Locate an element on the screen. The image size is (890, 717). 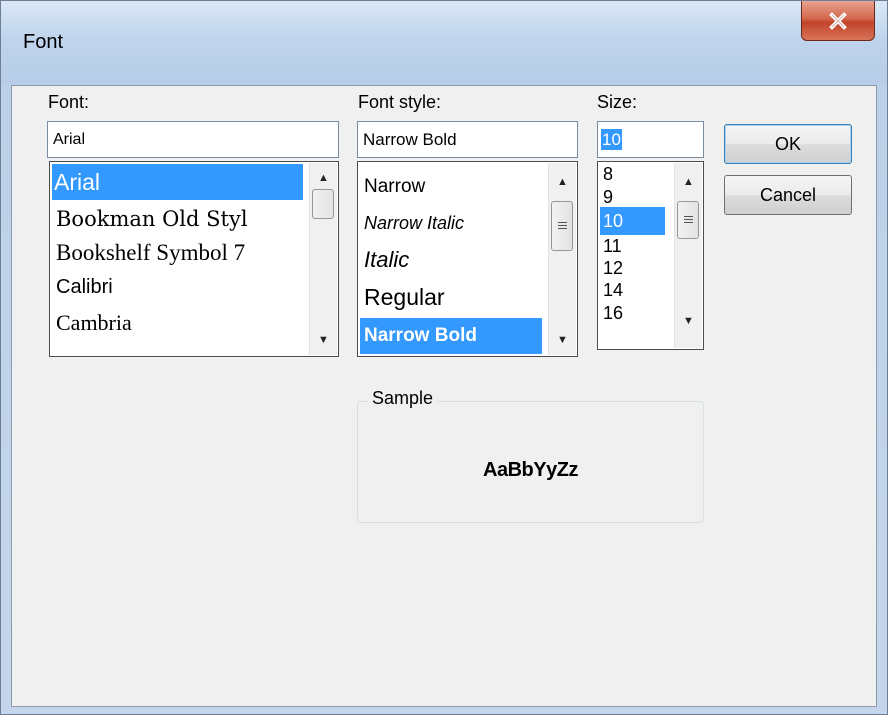
sample-preview-text: AaBbYyZz is located at coordinates (530, 470).